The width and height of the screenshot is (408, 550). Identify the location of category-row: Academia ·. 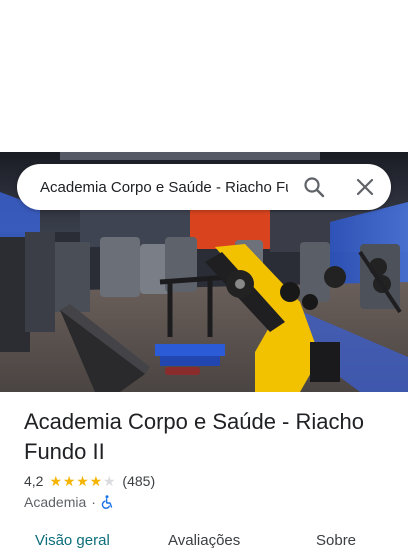
(69, 502).